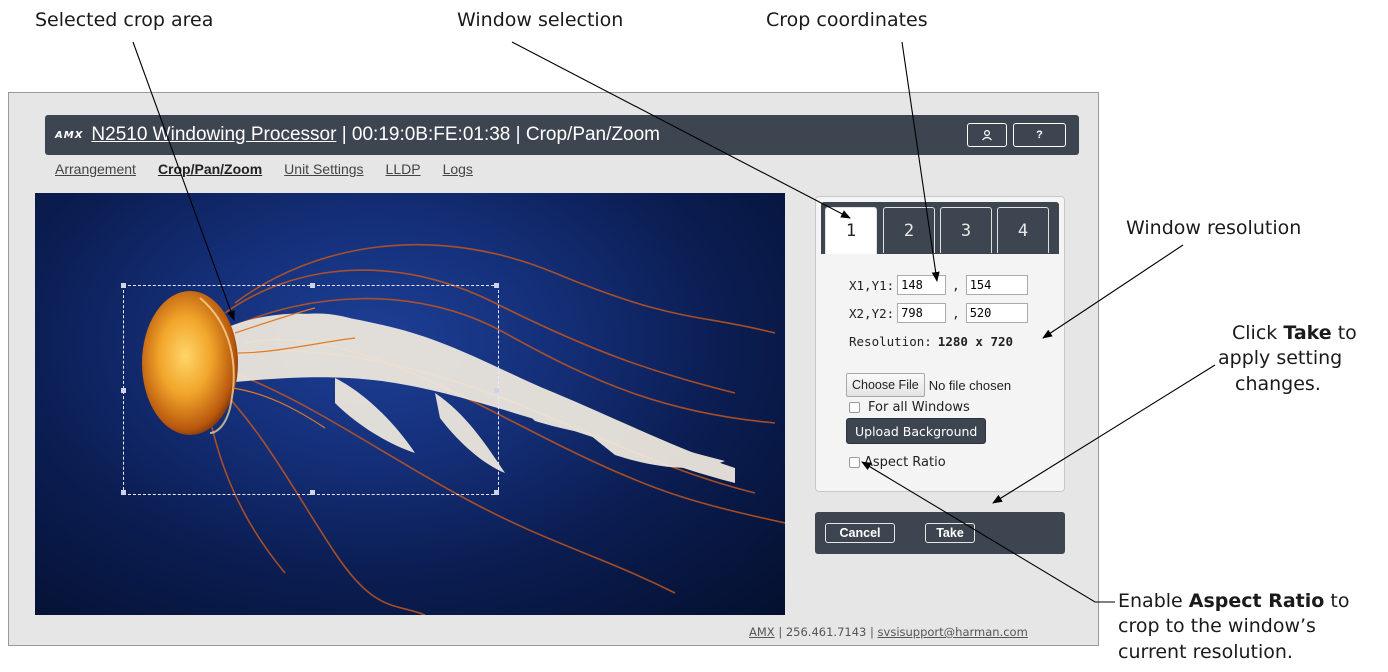  I want to click on footer-email-link: svsisupport@harman.com, so click(953, 632).